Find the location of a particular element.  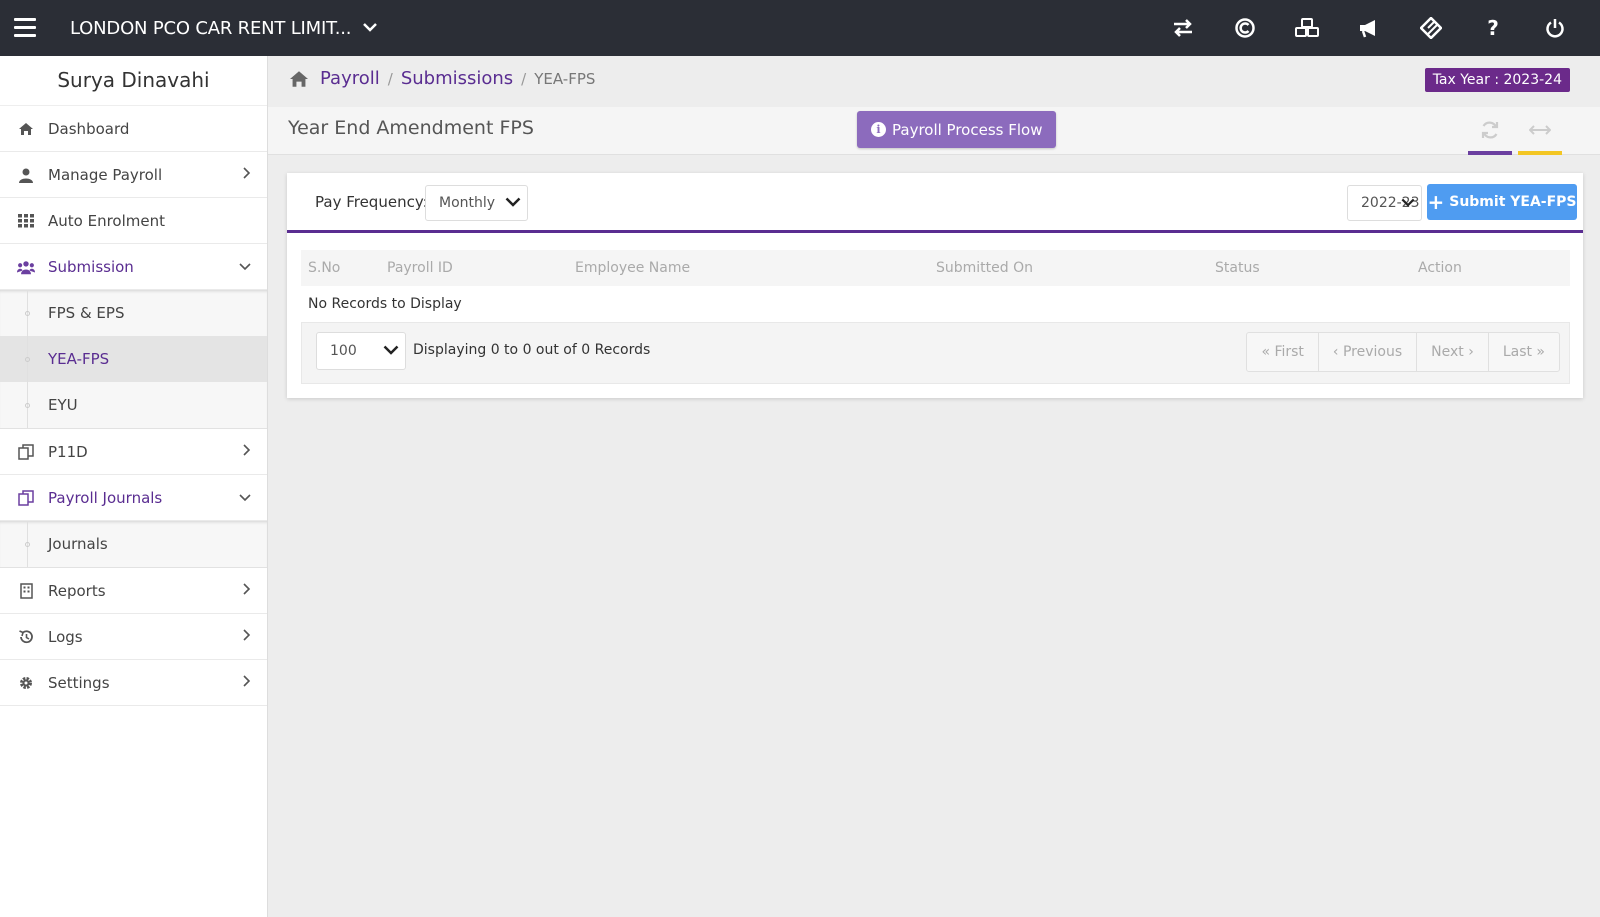

sidebar-item-label: Payroll Journals is located at coordinates (105, 498).